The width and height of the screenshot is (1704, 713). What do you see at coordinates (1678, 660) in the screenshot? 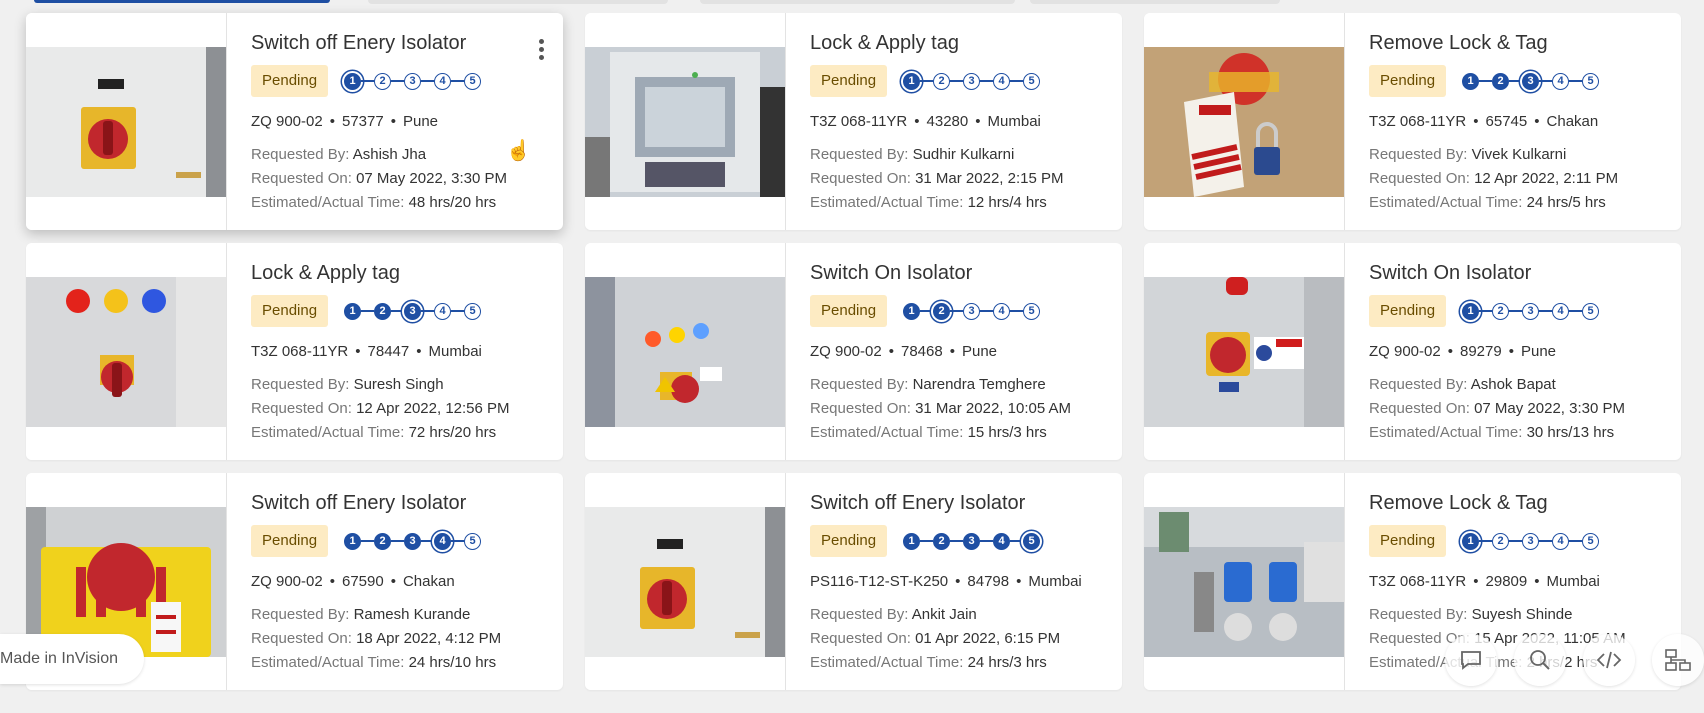
I see `sitemap-icon` at bounding box center [1678, 660].